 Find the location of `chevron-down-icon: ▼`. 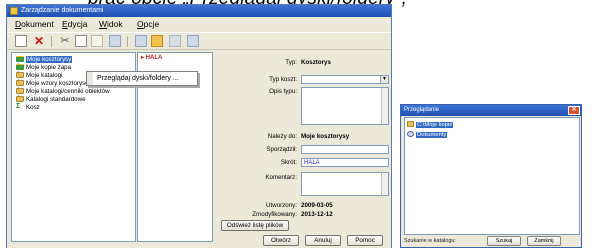

chevron-down-icon: ▼ is located at coordinates (384, 79).